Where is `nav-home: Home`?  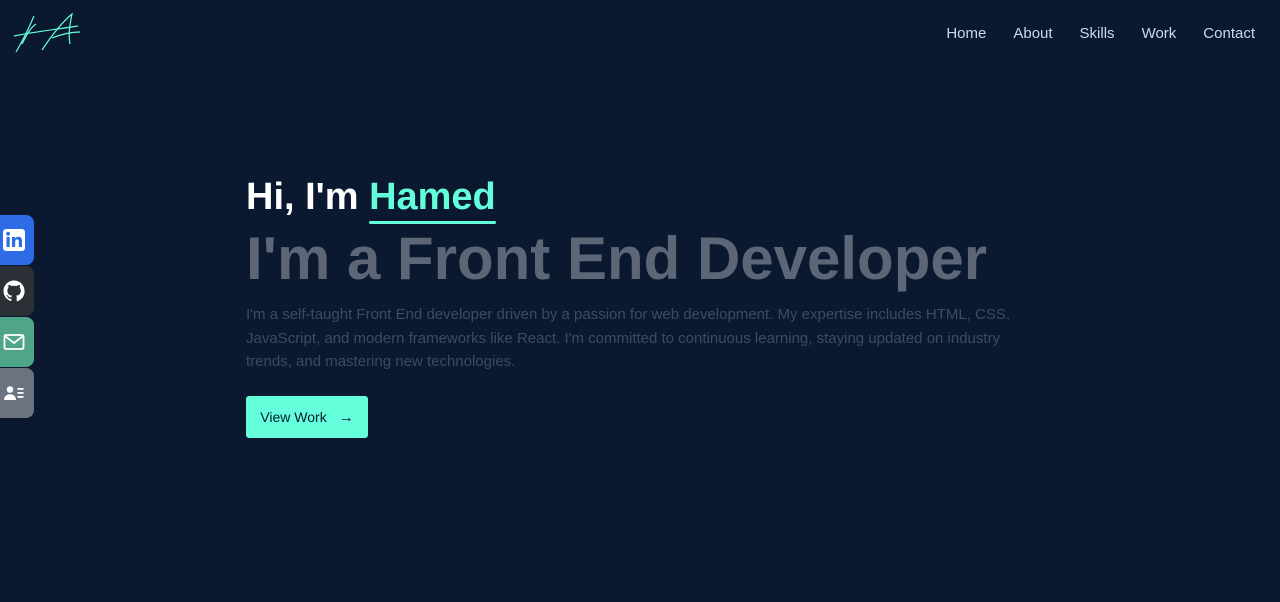 nav-home: Home is located at coordinates (966, 34).